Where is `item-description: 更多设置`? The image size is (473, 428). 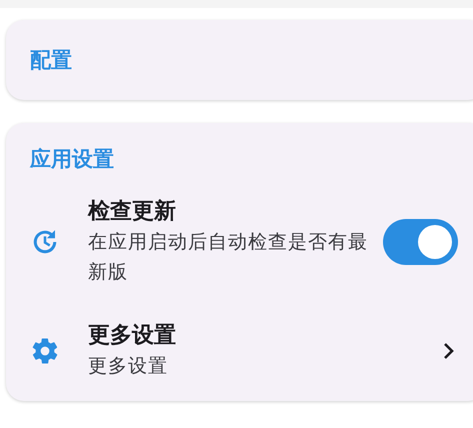
item-description: 更多设置 is located at coordinates (128, 366).